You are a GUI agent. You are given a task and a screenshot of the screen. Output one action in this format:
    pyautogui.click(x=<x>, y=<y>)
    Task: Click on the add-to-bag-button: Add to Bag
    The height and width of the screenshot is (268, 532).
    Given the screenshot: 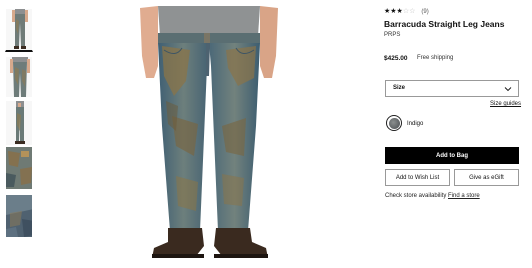 What is the action you would take?
    pyautogui.click(x=452, y=155)
    